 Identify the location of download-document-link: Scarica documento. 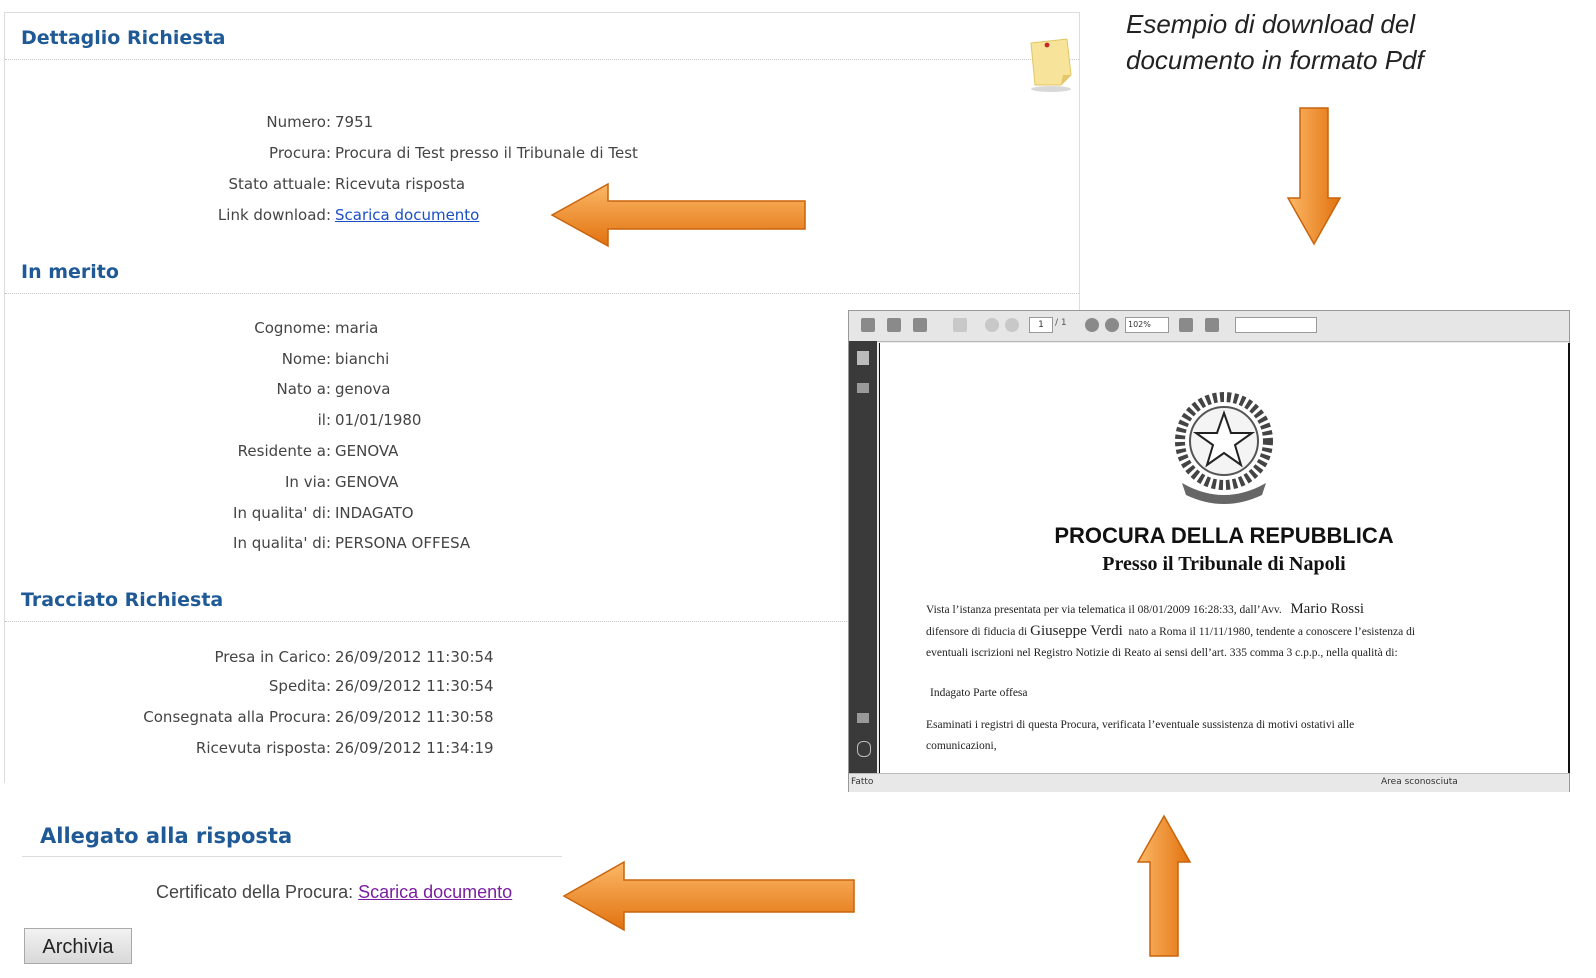
(407, 215).